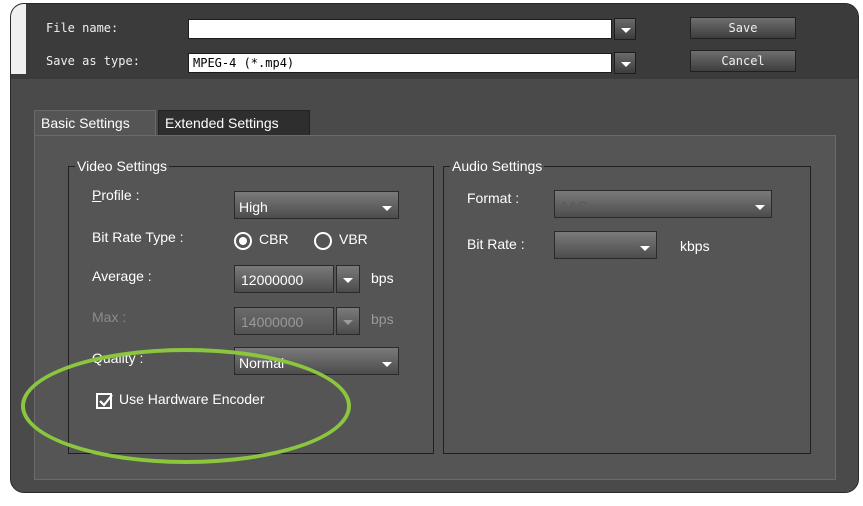 Image resolution: width=863 pixels, height=506 pixels. Describe the element at coordinates (234, 123) in the screenshot. I see `tab-extended-settings: Extended Settings` at that location.